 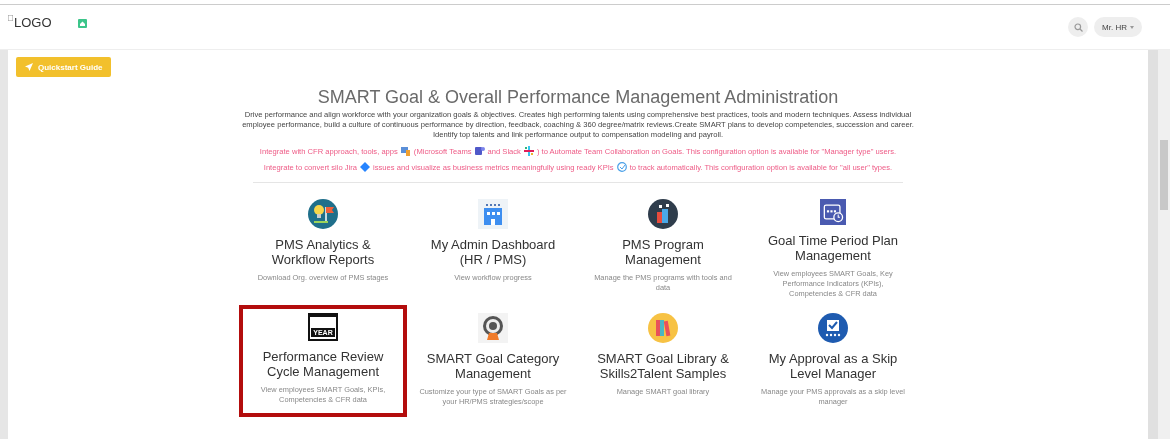 What do you see at coordinates (663, 366) in the screenshot?
I see `card-title: SMART Goal Library & Skills2Talent Samples` at bounding box center [663, 366].